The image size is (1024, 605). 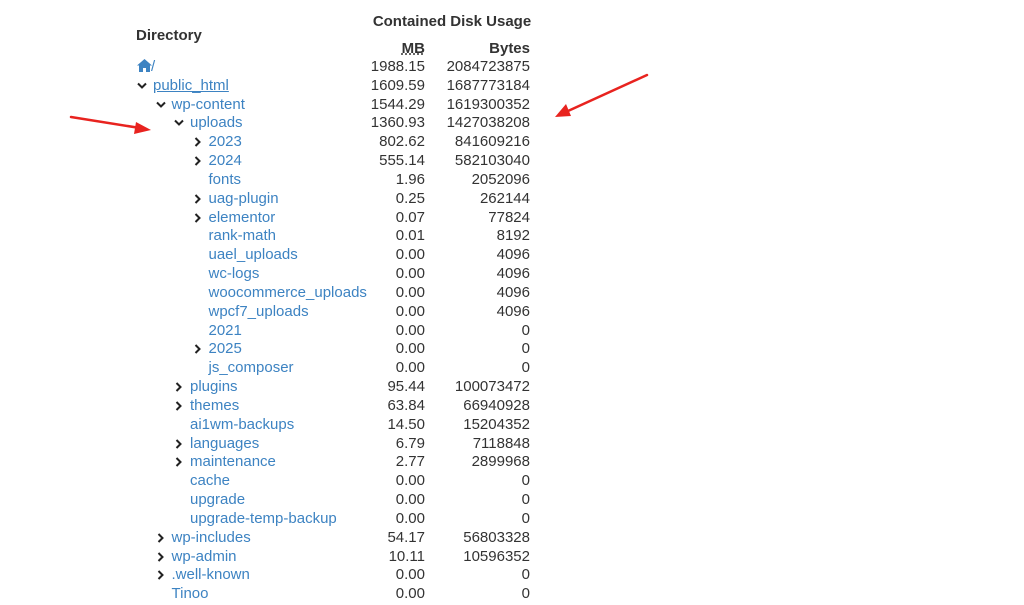 What do you see at coordinates (216, 122) in the screenshot?
I see `directory-link: uploads` at bounding box center [216, 122].